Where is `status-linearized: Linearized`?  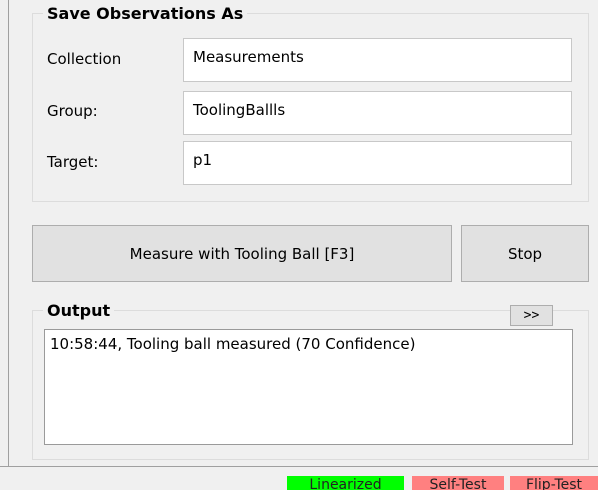 status-linearized: Linearized is located at coordinates (345, 483).